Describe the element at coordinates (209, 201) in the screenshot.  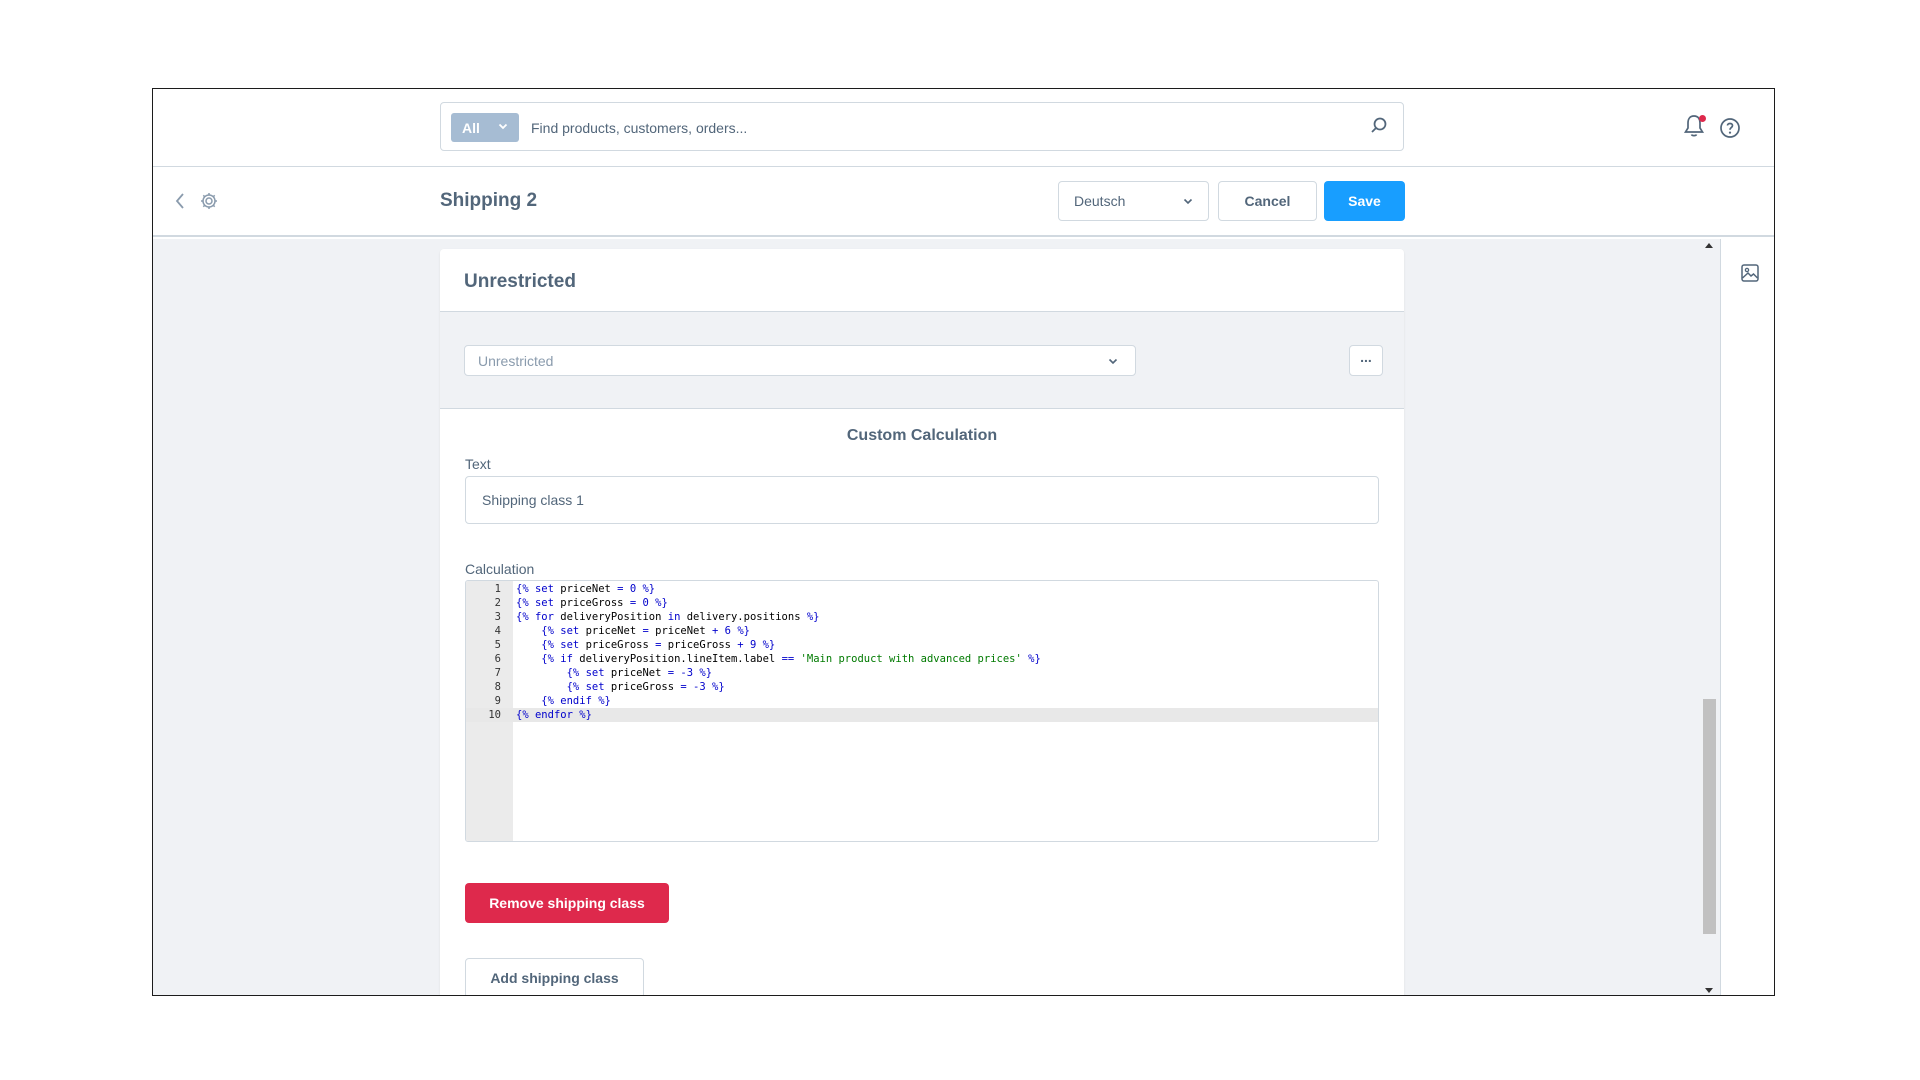
I see `gear-icon` at that location.